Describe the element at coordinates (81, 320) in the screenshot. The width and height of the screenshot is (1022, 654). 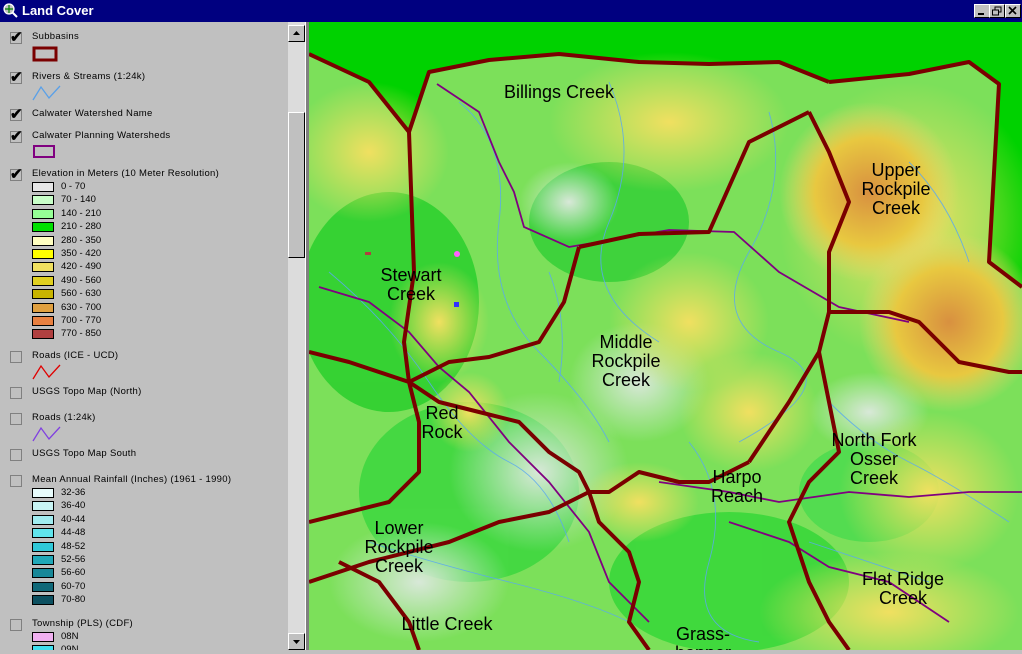
I see `class-label: 700 - 770` at that location.